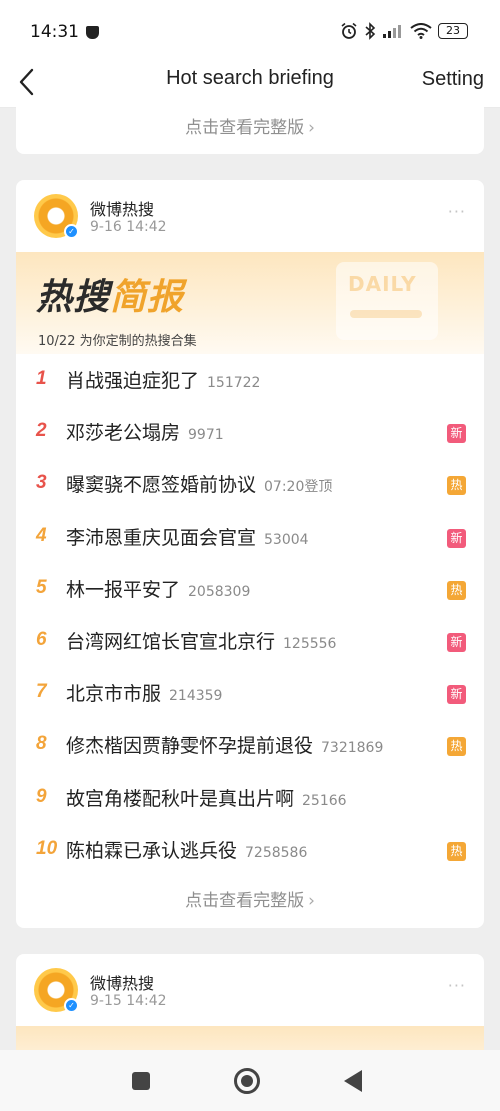 The image size is (500, 1111). What do you see at coordinates (41, 431) in the screenshot?
I see `rank-number: 2` at bounding box center [41, 431].